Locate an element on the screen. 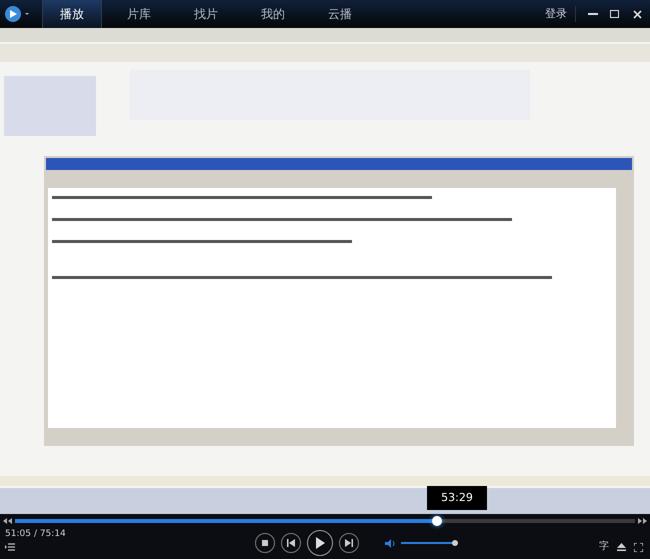 This screenshot has height=559, width=650. total-time: / 75:14 is located at coordinates (50, 534).